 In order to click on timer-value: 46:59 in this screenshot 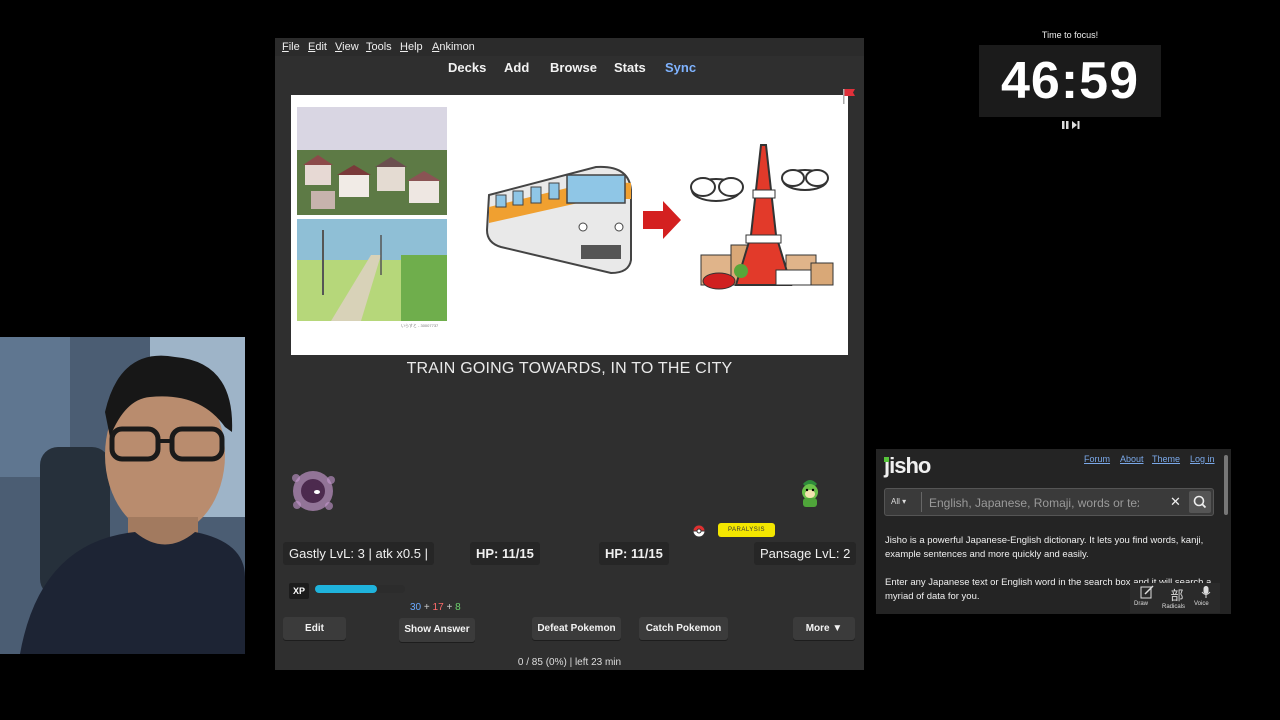, I will do `click(1070, 81)`.